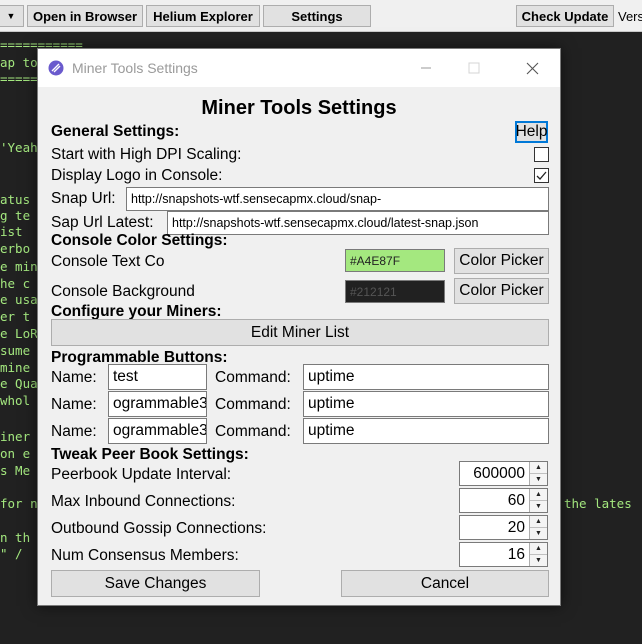  What do you see at coordinates (19, 383) in the screenshot?
I see `console-line: e Qua` at bounding box center [19, 383].